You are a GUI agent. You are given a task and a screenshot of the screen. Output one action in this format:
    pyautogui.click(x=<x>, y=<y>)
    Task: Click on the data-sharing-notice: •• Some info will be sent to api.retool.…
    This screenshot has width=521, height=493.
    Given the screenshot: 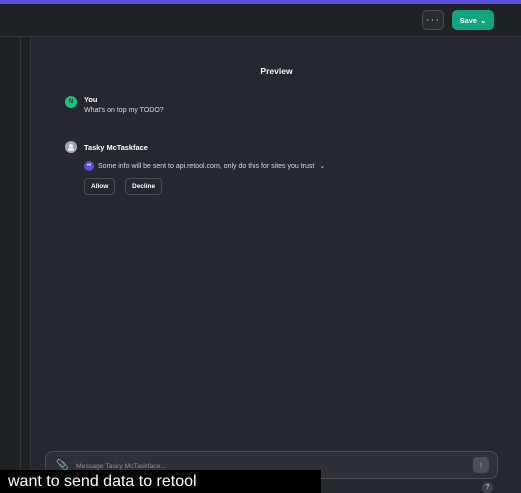 What is the action you would take?
    pyautogui.click(x=204, y=166)
    